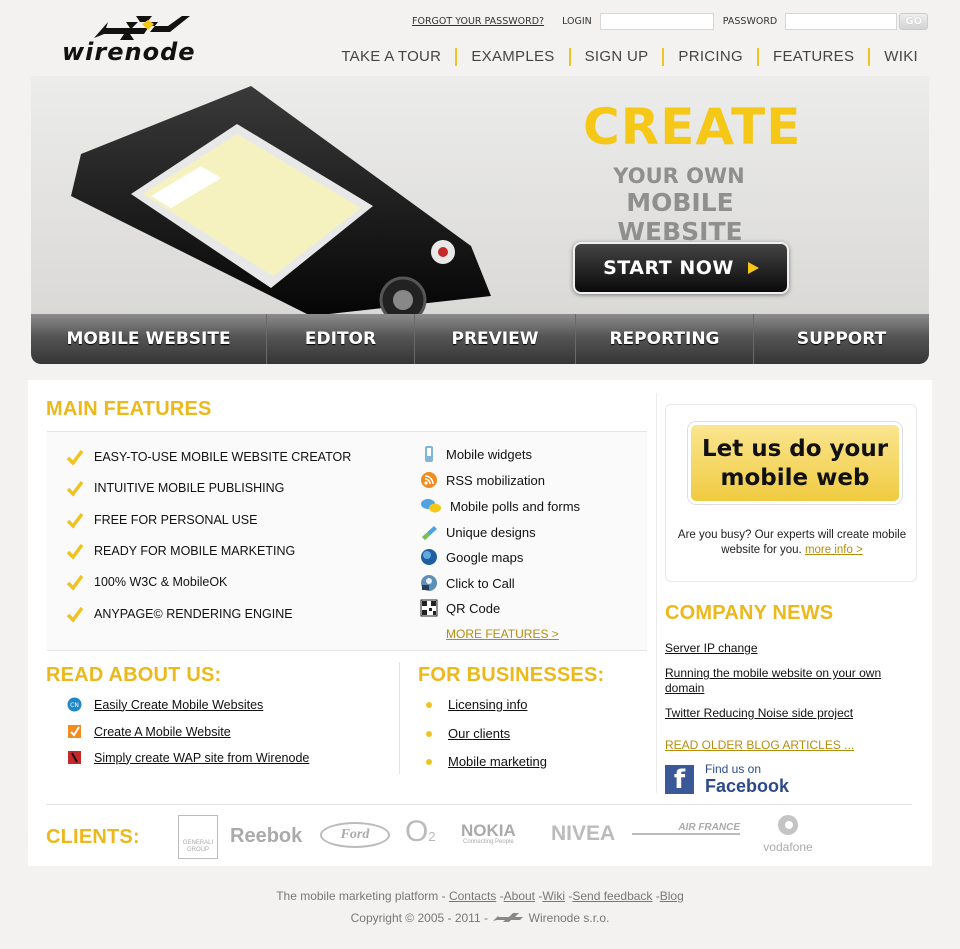  I want to click on facebook-link: f Find us on Facebook, so click(727, 779).